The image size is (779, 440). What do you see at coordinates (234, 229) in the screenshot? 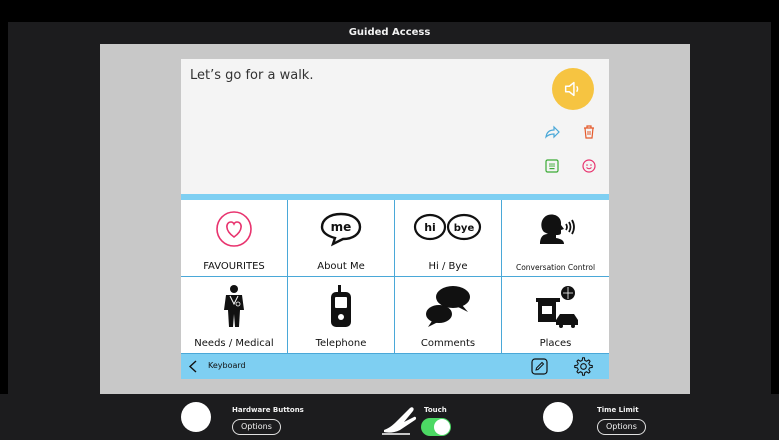
I see `heart-icon` at bounding box center [234, 229].